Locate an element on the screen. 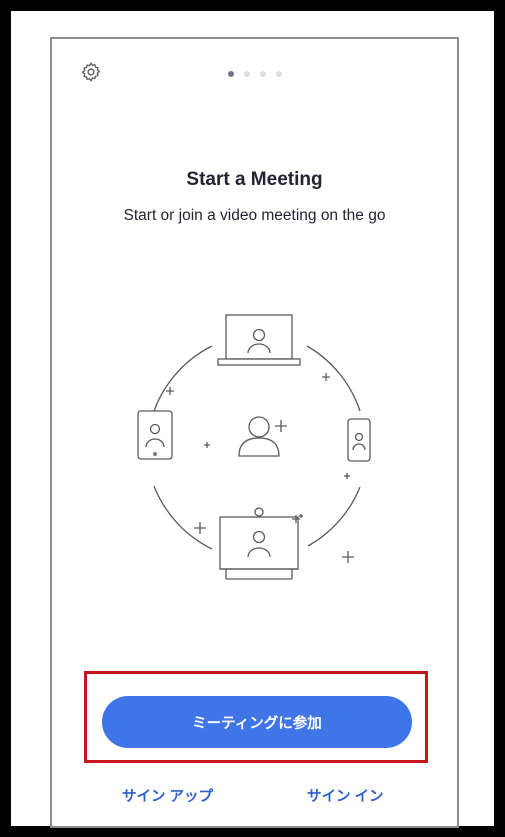 The image size is (505, 837). page-dot-active is located at coordinates (231, 74).